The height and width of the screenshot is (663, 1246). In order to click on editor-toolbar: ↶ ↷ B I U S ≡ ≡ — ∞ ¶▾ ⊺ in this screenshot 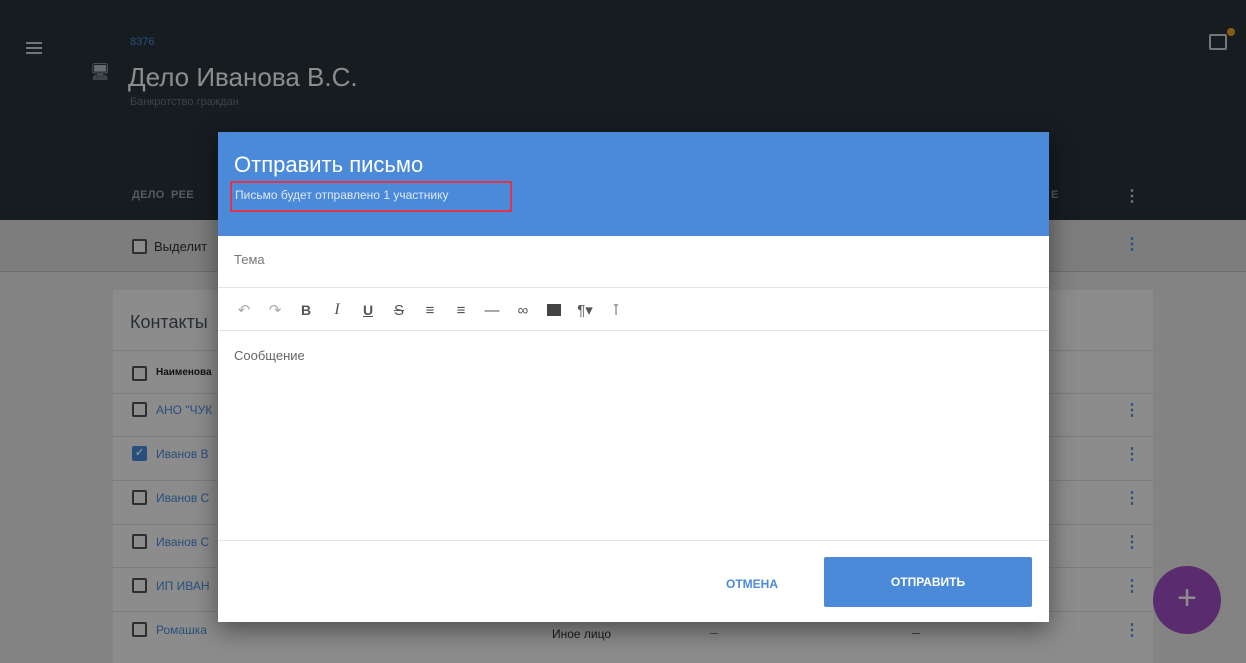, I will do `click(431, 310)`.